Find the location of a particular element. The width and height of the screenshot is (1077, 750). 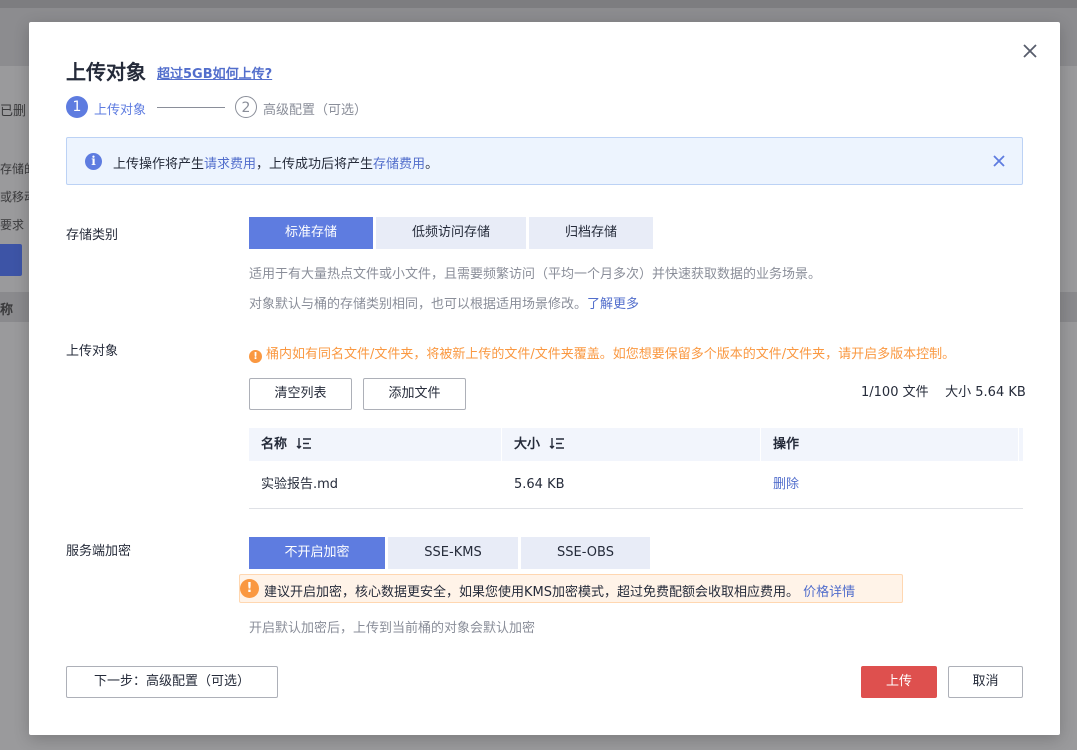

file-count-summary: 1/100 文件 大小 5.64 KB is located at coordinates (943, 390).